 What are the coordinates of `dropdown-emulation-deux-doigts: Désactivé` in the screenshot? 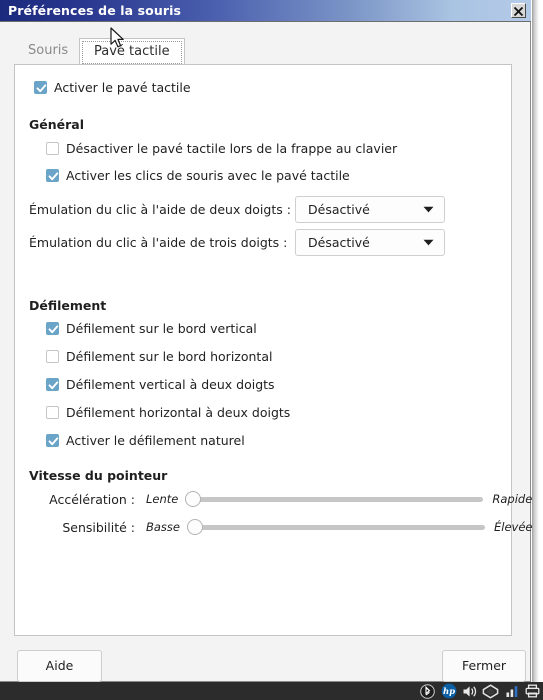 It's located at (370, 209).